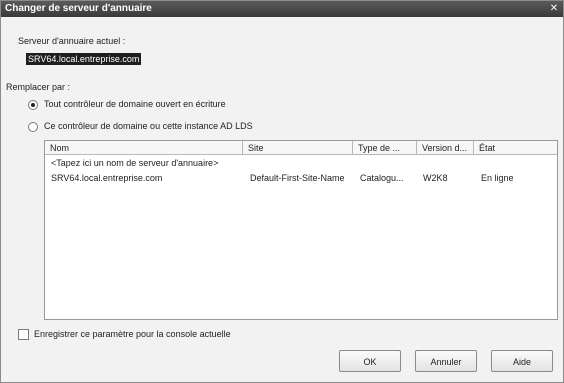 This screenshot has width=564, height=383. I want to click on cell-version: W2K8, so click(435, 178).